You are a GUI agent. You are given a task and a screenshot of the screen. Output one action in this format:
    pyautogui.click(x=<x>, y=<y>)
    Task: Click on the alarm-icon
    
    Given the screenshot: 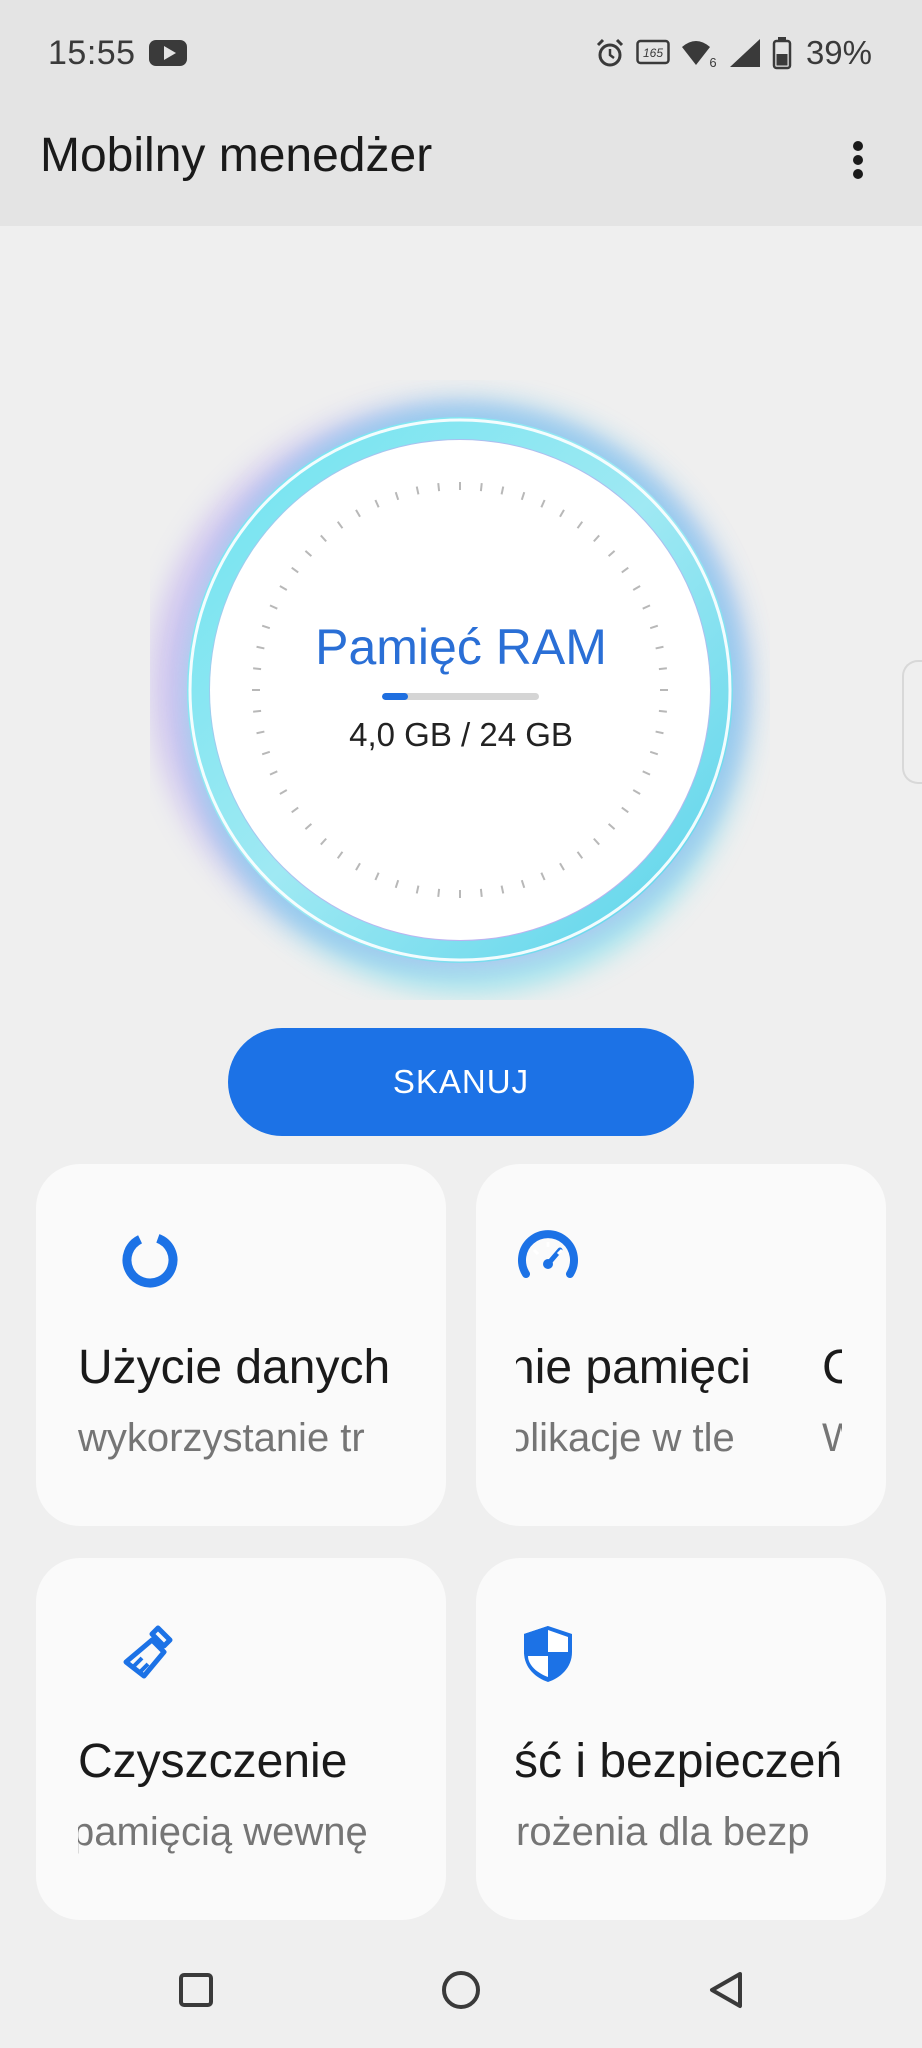 What is the action you would take?
    pyautogui.click(x=609, y=52)
    